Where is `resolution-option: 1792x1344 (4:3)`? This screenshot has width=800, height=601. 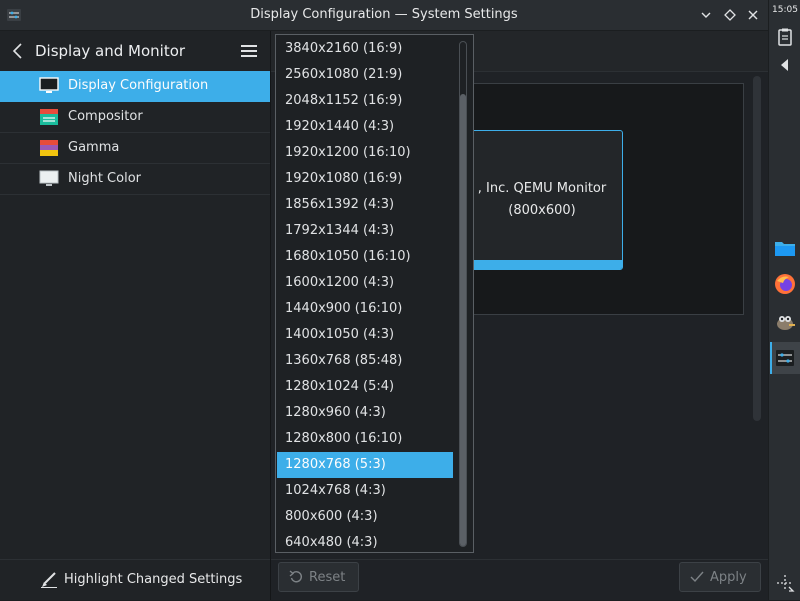
resolution-option: 1792x1344 (4:3) is located at coordinates (365, 231).